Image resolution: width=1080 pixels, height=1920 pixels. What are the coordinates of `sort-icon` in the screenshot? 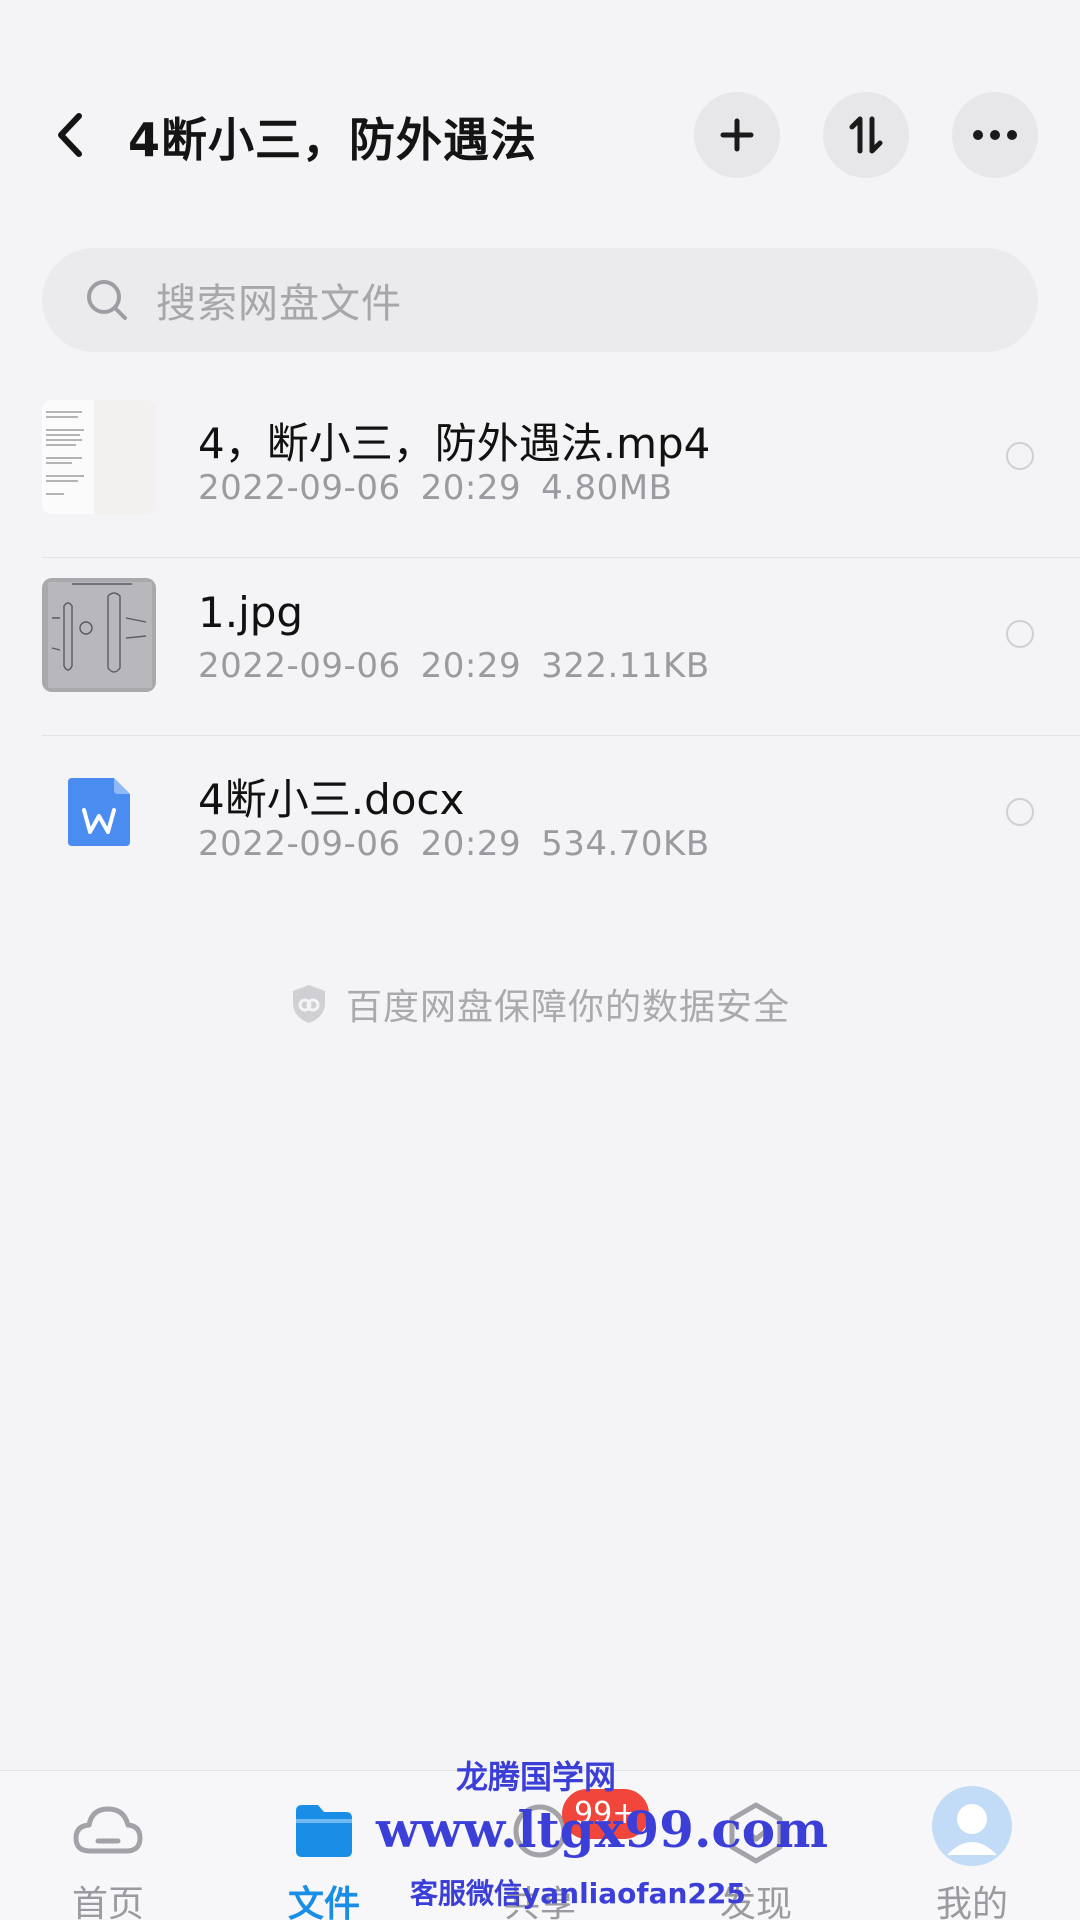 It's located at (866, 135).